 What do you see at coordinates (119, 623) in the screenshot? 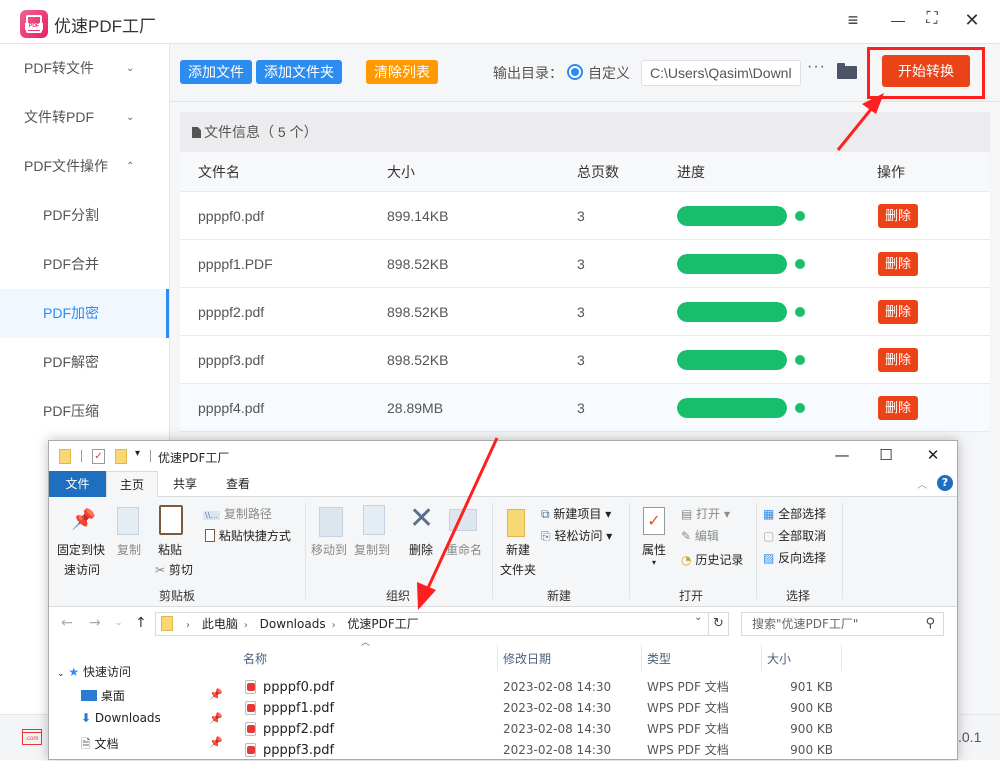
I see `recent-dropdown-icon: ⌄` at bounding box center [119, 623].